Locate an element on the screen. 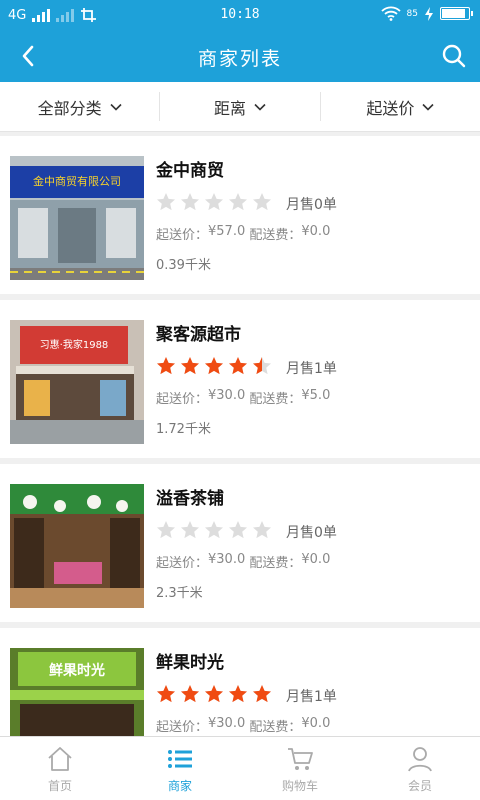  store-photo: 金中商贸有限公司 is located at coordinates (77, 218).